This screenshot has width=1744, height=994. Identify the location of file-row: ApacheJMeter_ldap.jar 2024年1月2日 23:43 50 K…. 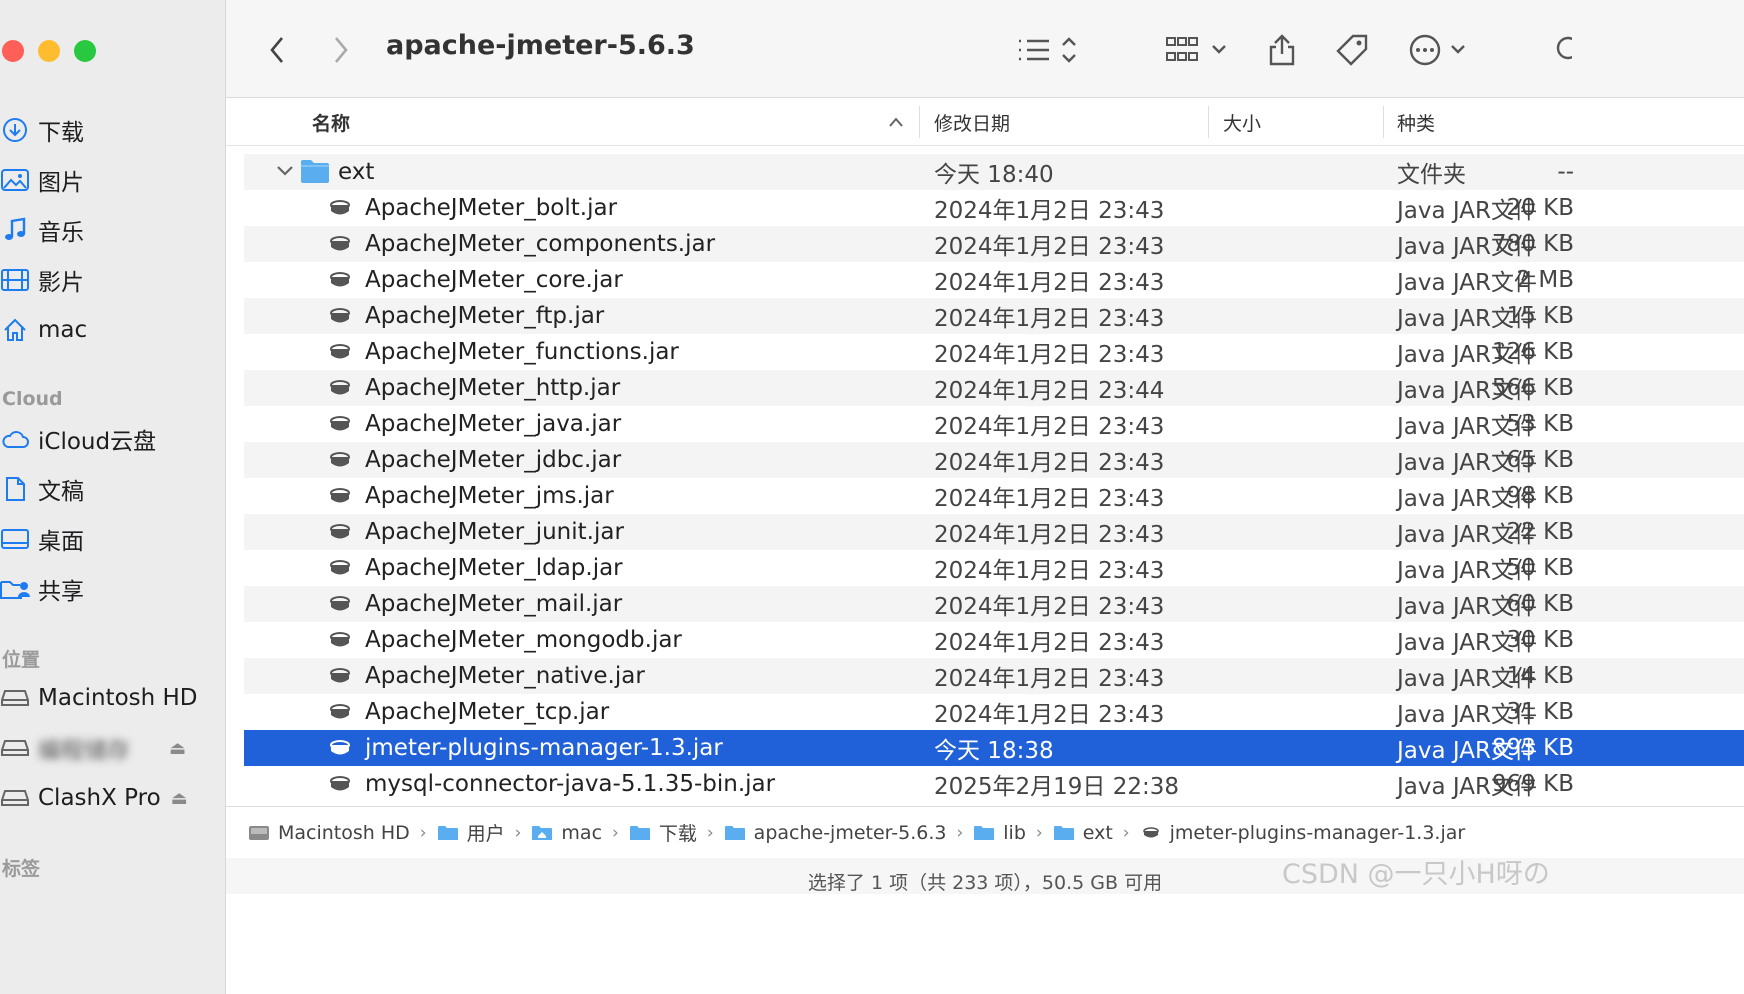
(994, 568).